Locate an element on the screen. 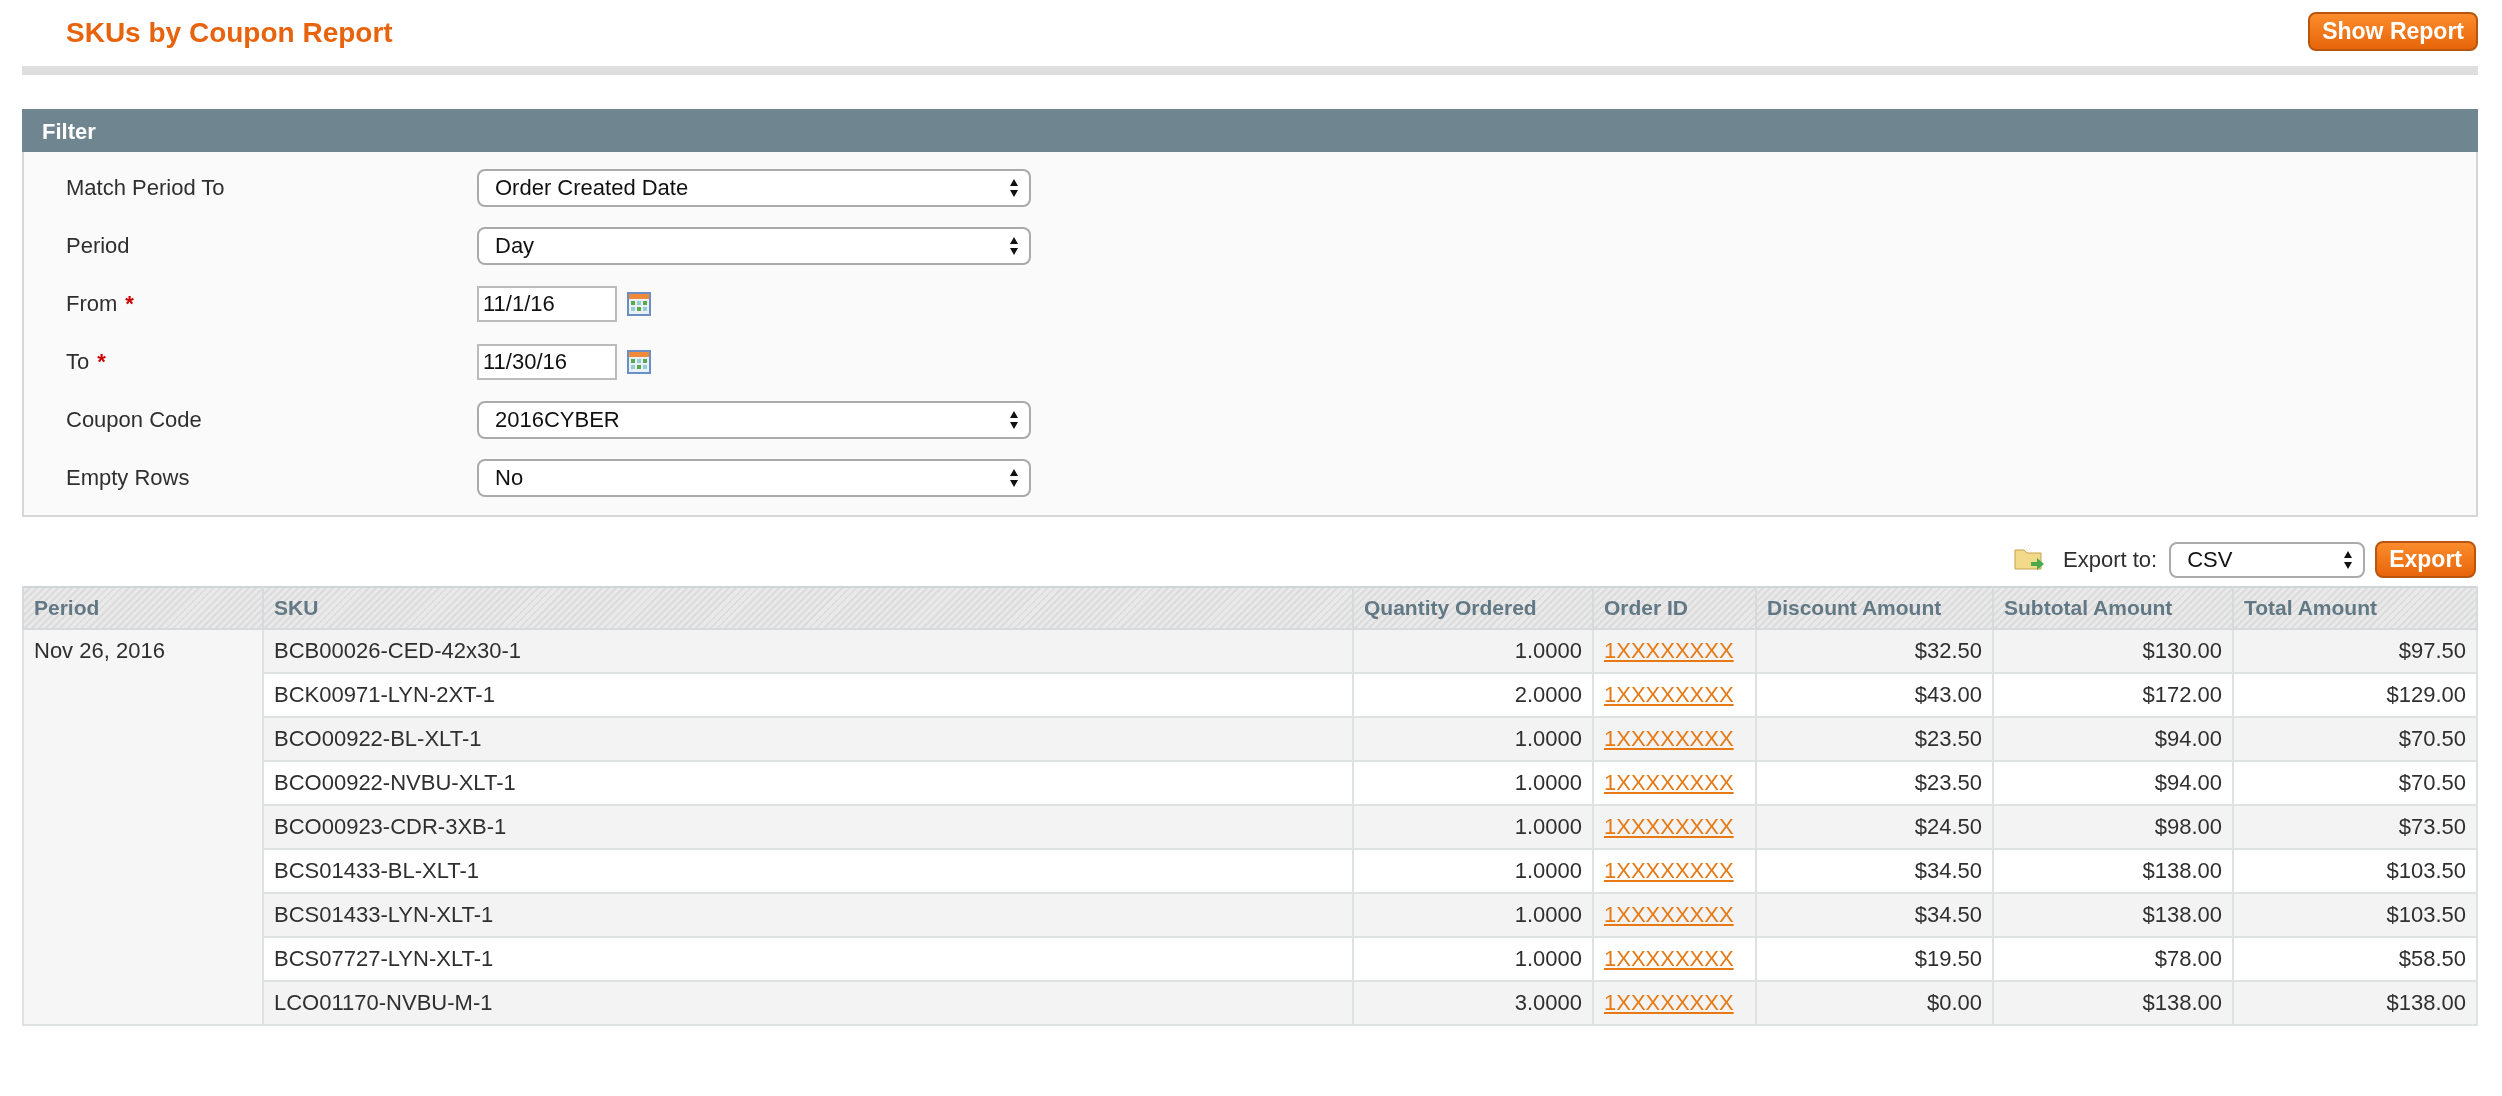  select-field: Day is located at coordinates (754, 246).